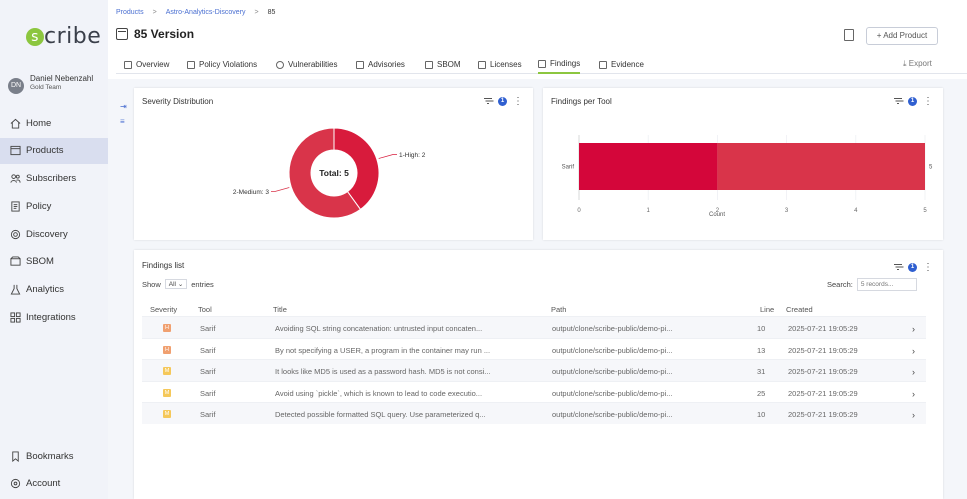 Image resolution: width=967 pixels, height=499 pixels. I want to click on user-team: Gold Team, so click(46, 87).